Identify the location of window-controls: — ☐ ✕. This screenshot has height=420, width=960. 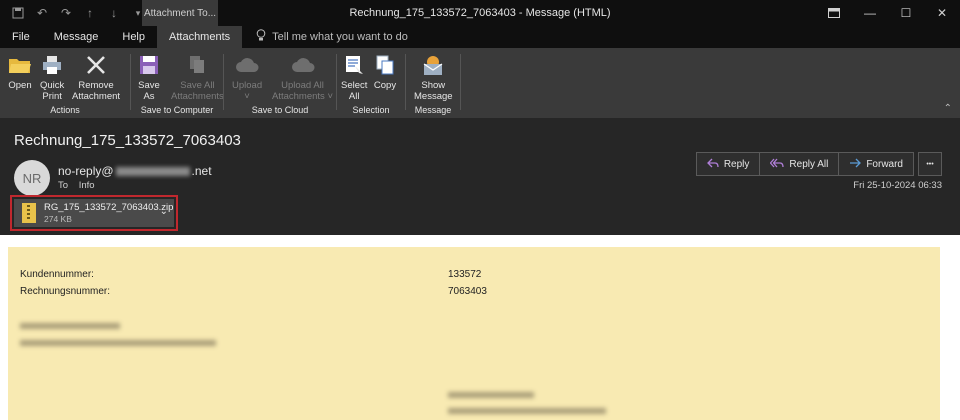
(888, 13).